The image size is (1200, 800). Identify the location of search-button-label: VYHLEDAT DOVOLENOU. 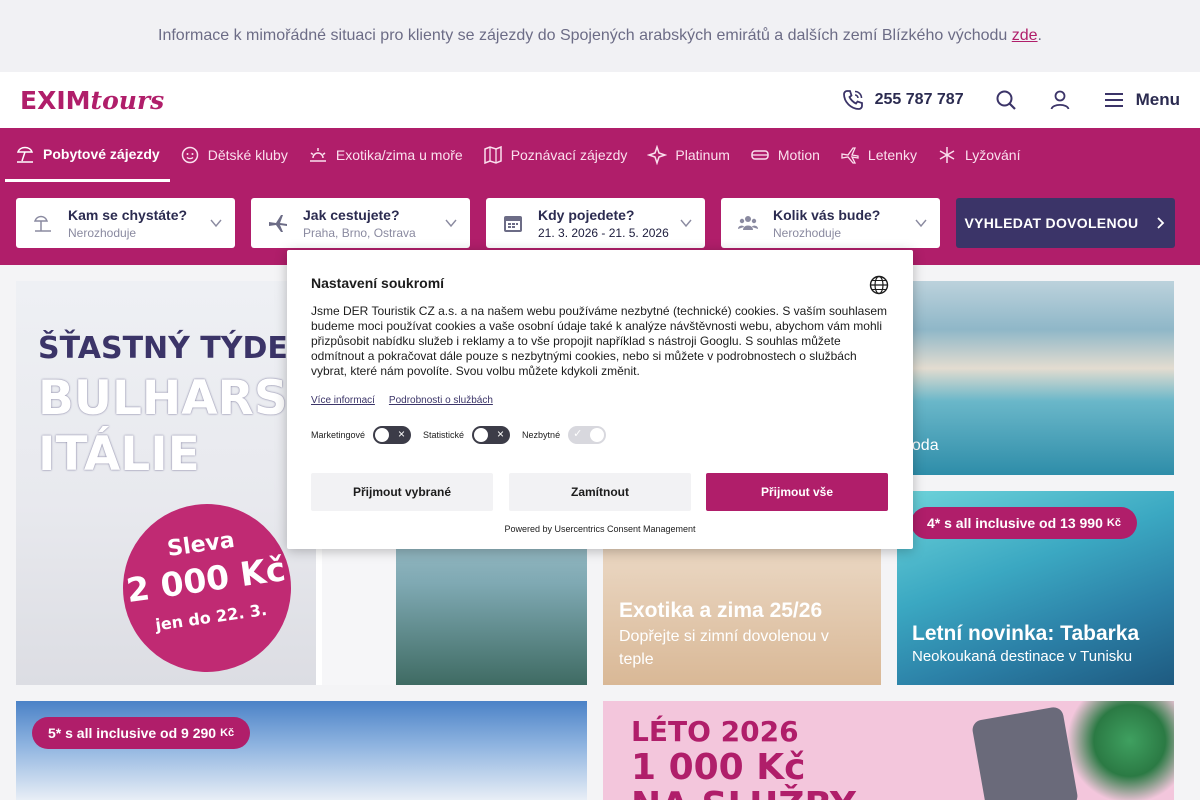
(1051, 223).